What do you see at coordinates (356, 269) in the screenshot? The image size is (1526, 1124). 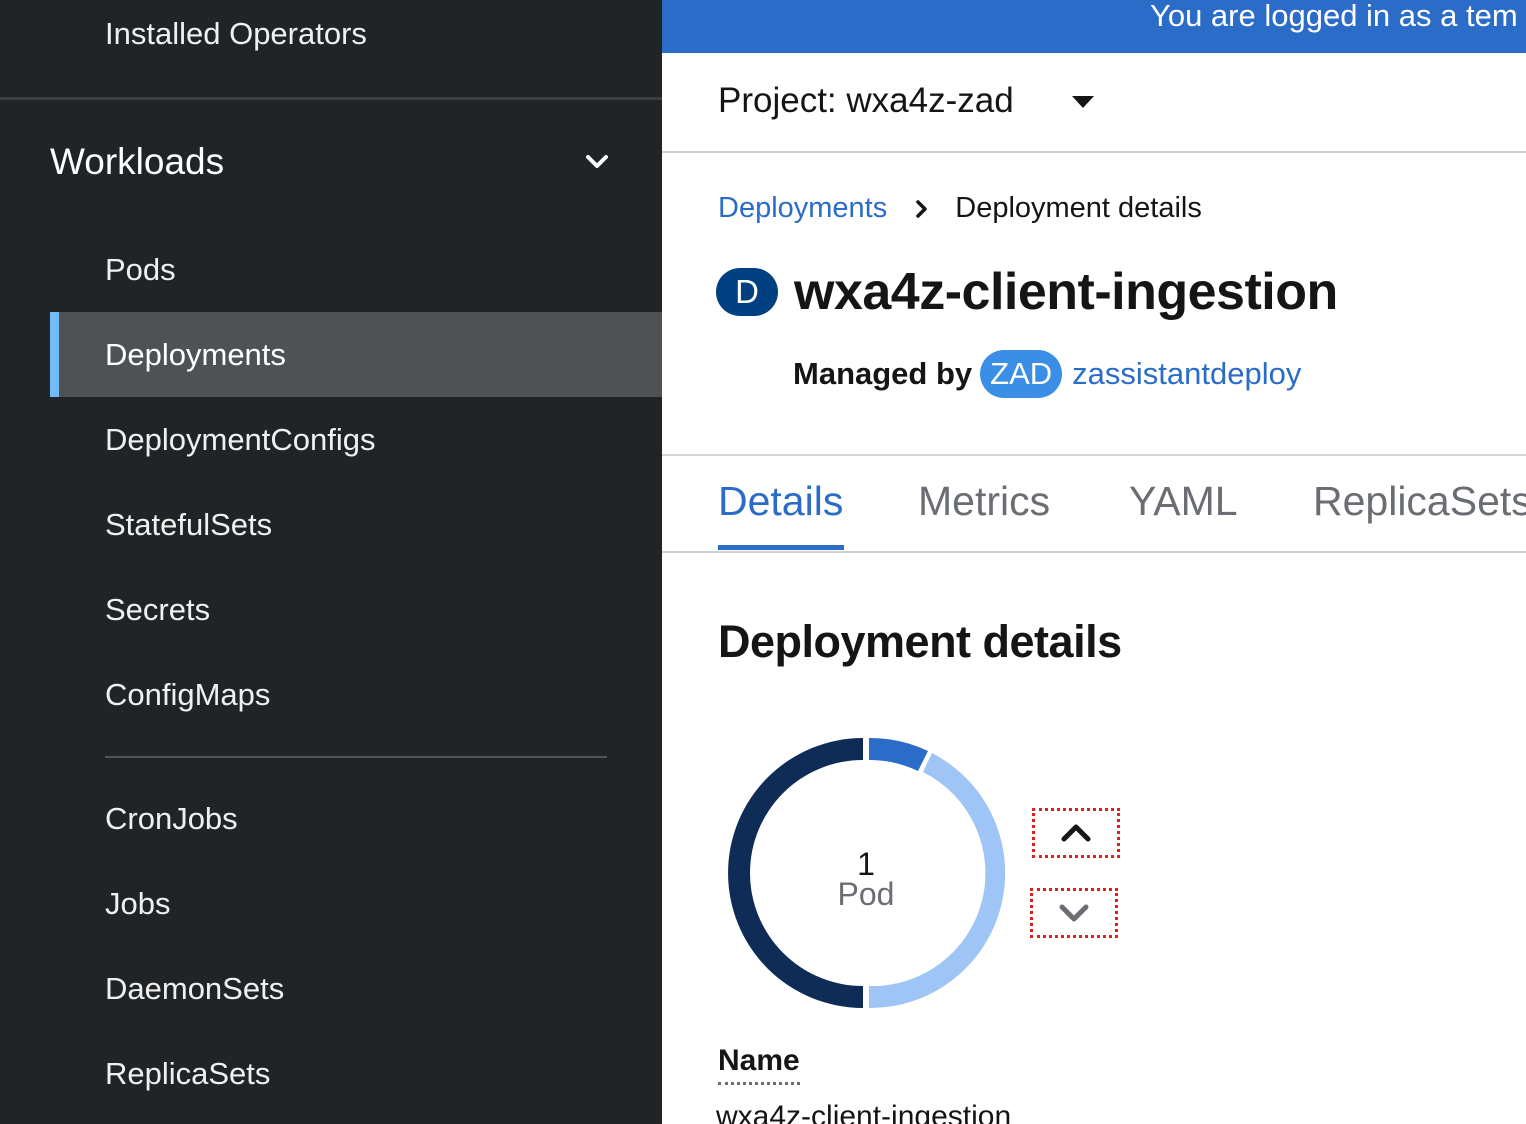 I see `sidebar-item-pods: Pods` at bounding box center [356, 269].